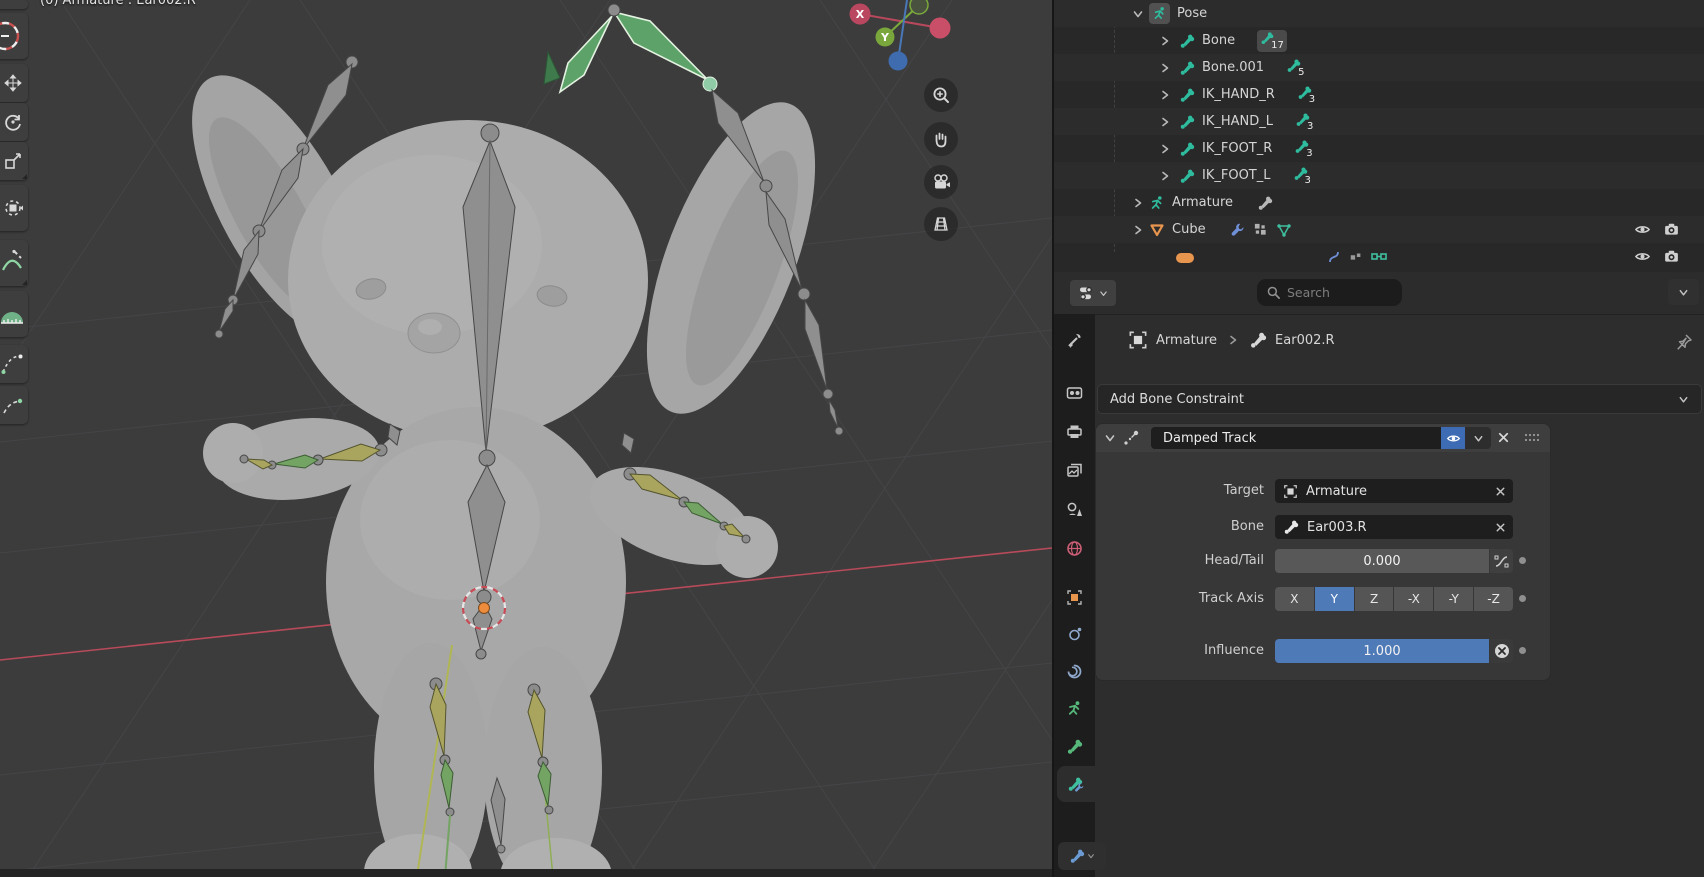  What do you see at coordinates (1074, 431) in the screenshot?
I see `tab-output` at bounding box center [1074, 431].